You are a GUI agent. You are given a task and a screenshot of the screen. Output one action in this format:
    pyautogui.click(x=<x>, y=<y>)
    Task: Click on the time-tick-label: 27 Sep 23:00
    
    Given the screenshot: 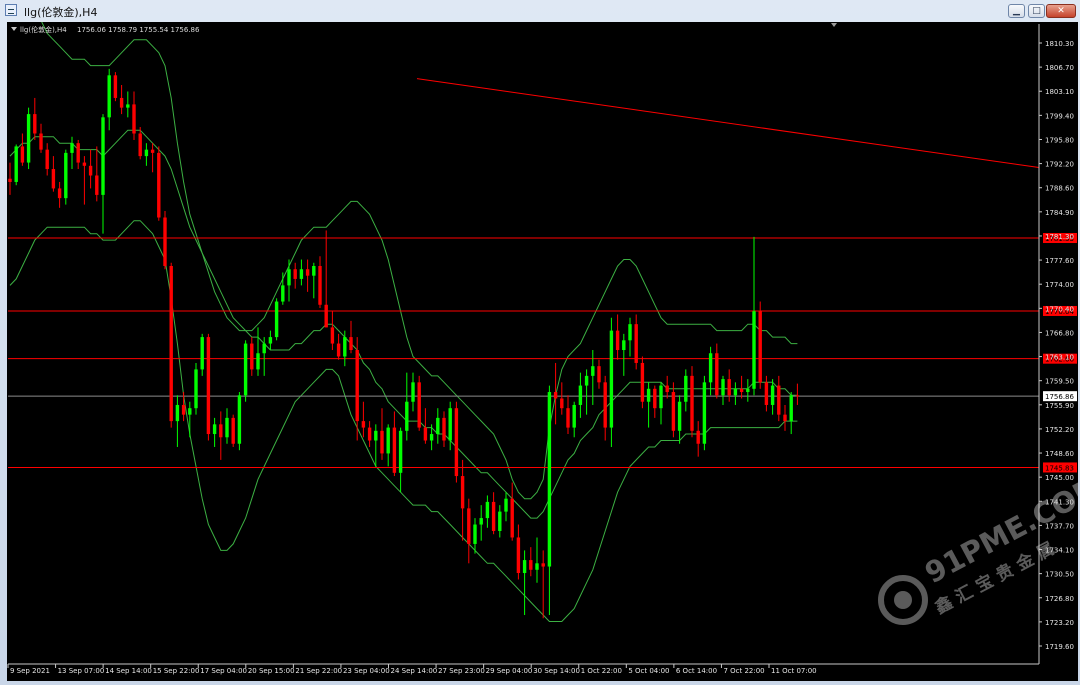 What is the action you would take?
    pyautogui.click(x=461, y=671)
    